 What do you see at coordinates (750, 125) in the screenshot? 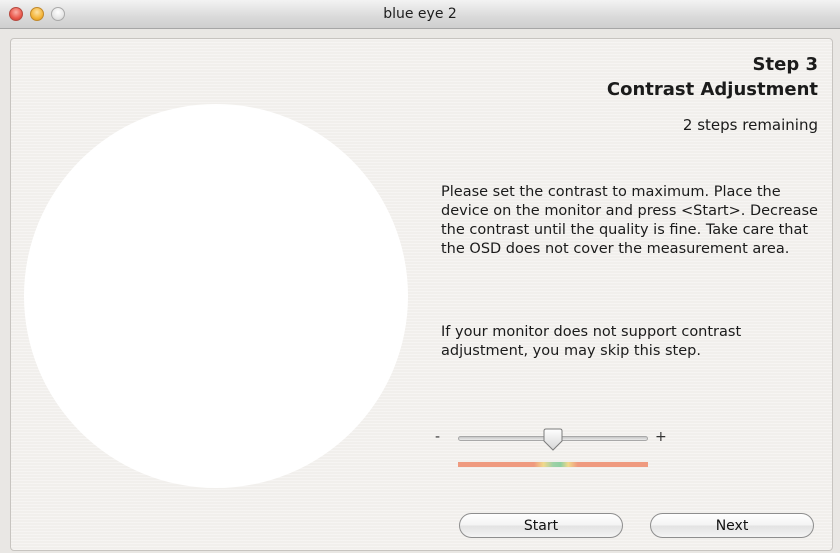
I see `steps-remaining: 2 steps remaining` at bounding box center [750, 125].